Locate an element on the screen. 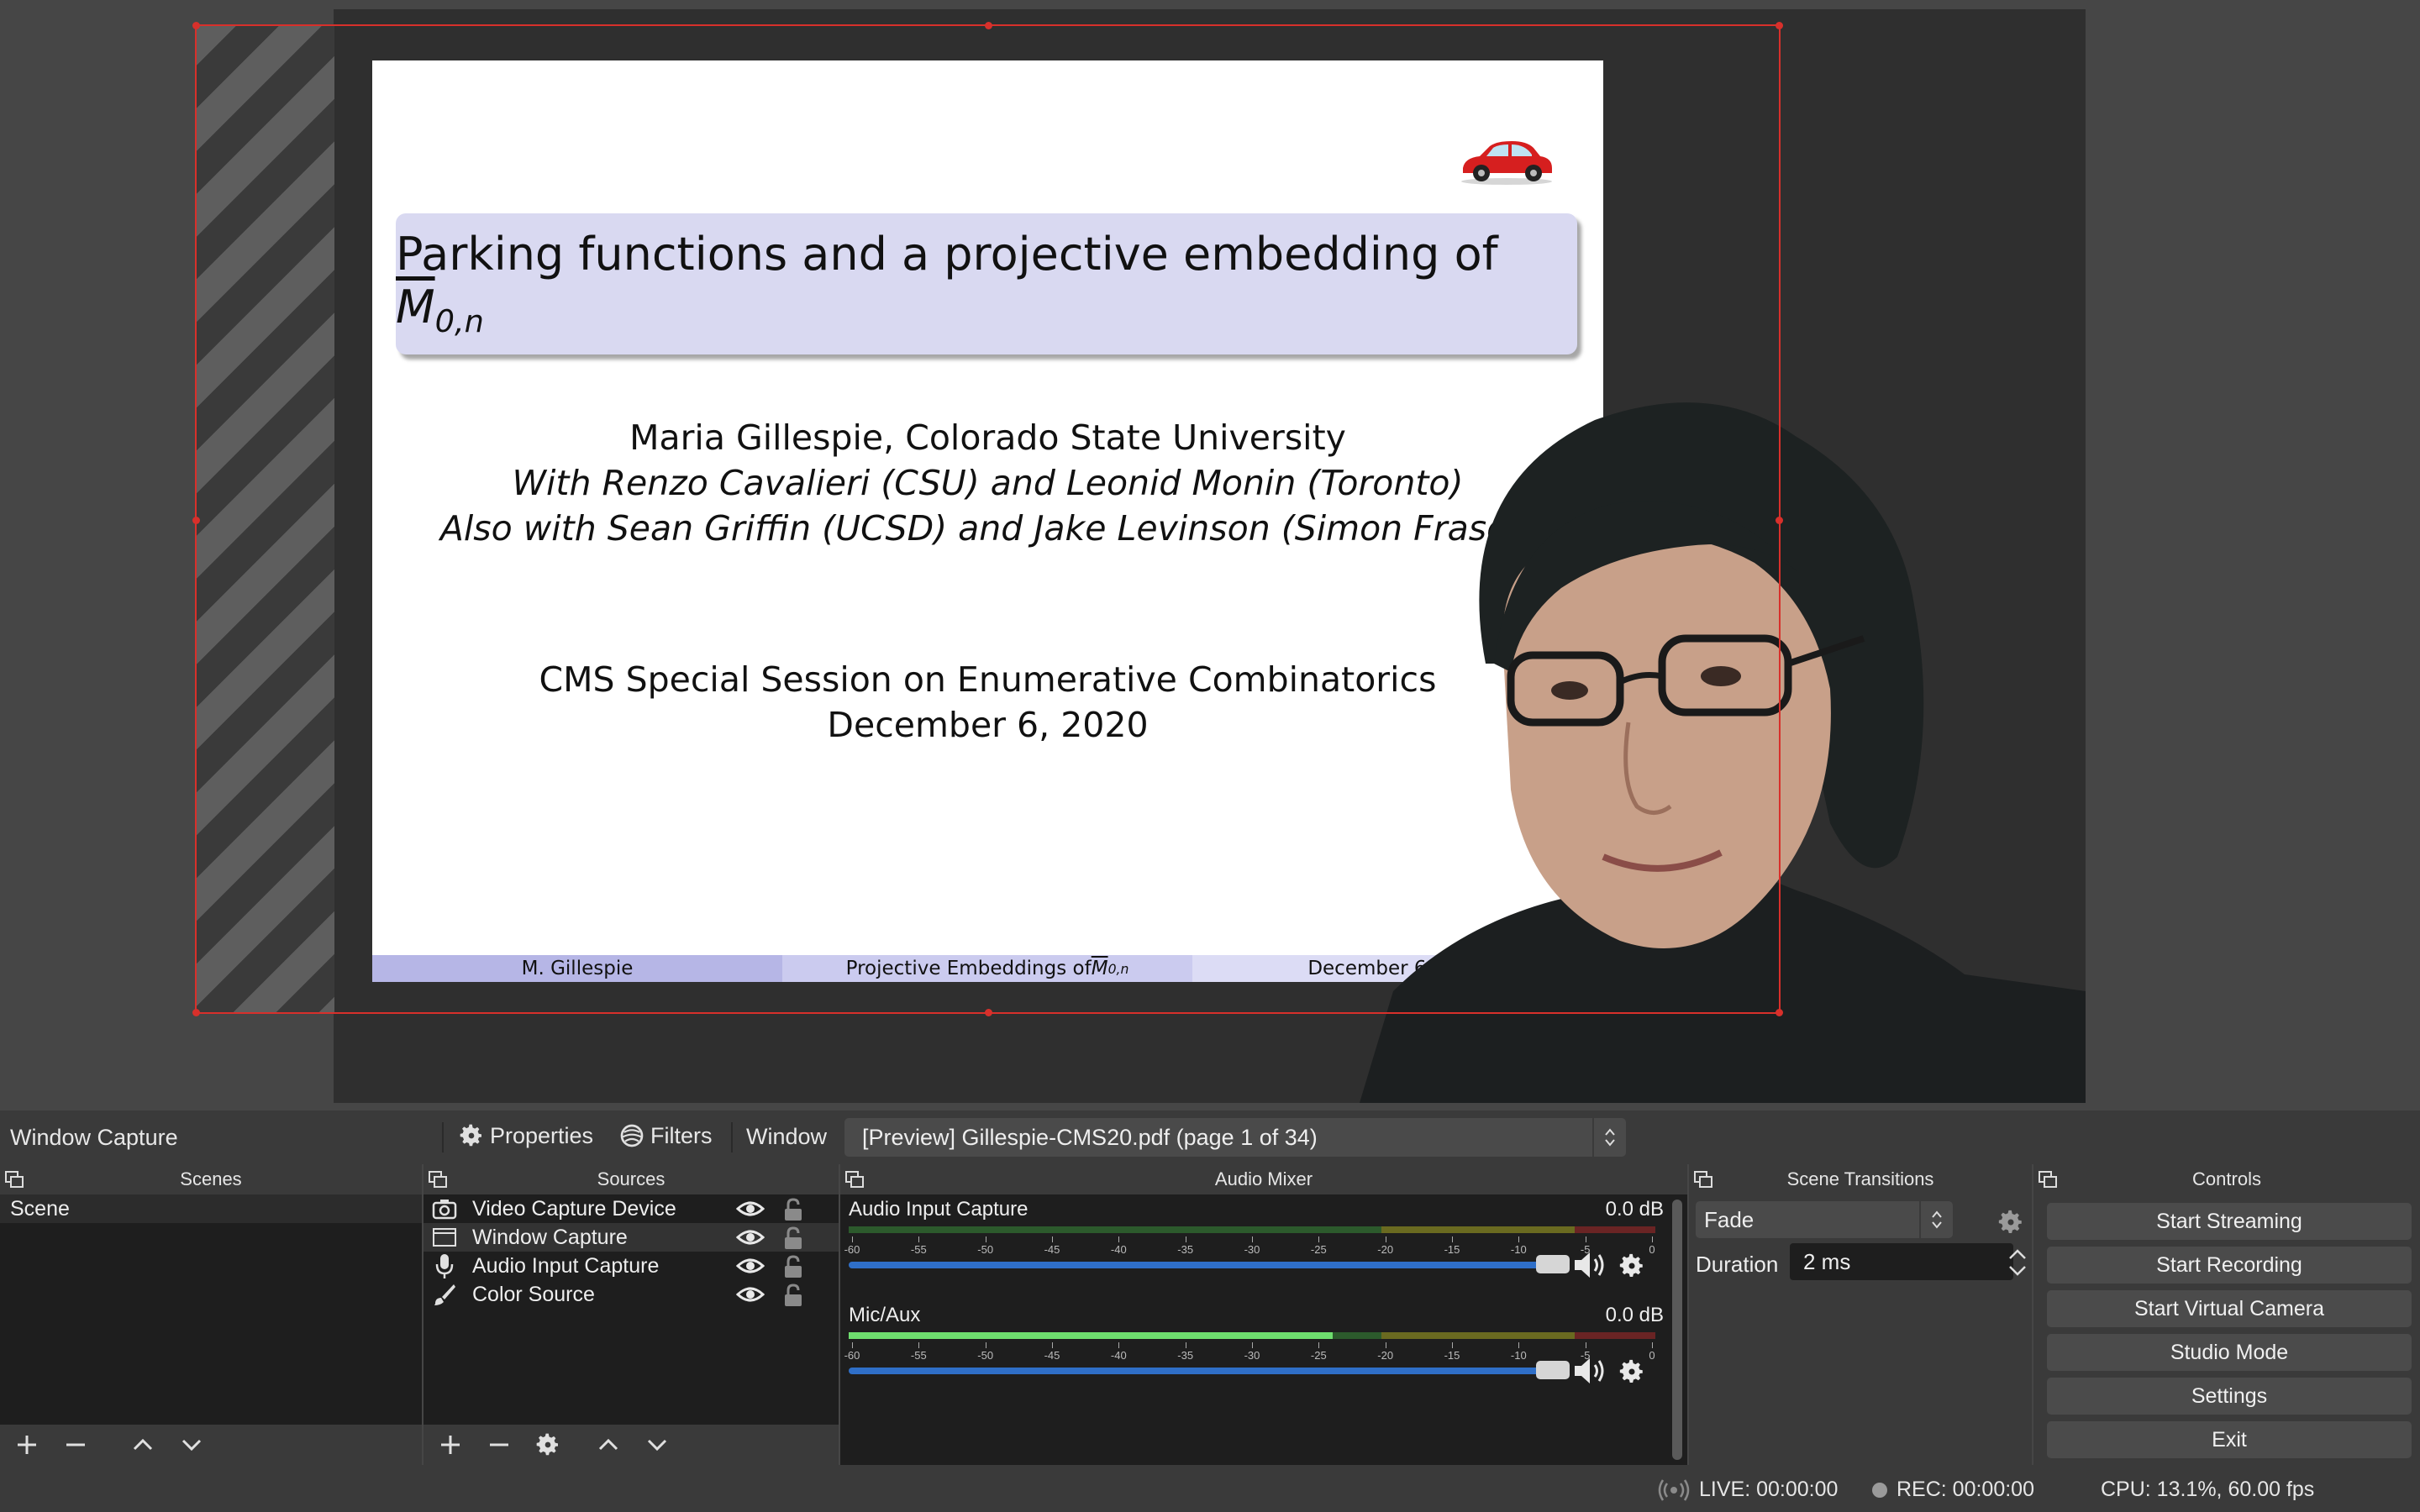  settings-button: Settings is located at coordinates (2229, 1396).